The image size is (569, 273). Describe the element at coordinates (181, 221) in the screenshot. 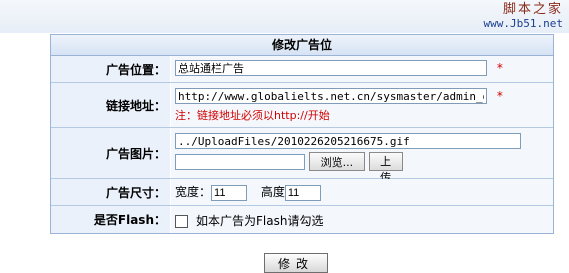

I see `flash-checkbox` at that location.